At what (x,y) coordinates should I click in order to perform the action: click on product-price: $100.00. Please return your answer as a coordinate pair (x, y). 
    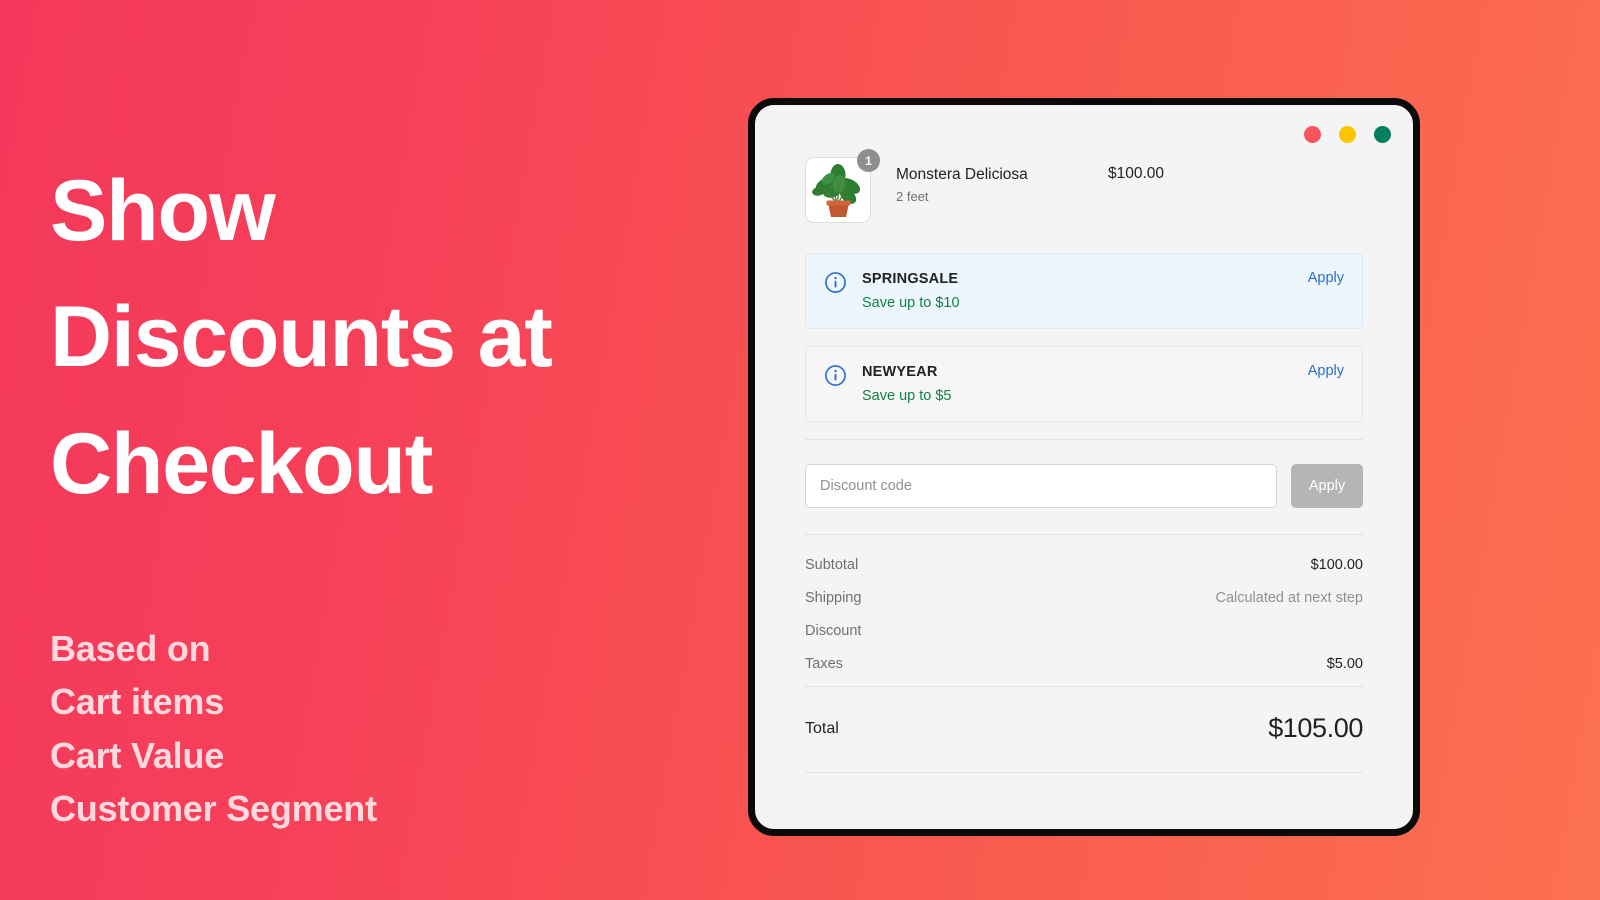
    Looking at the image, I should click on (1136, 173).